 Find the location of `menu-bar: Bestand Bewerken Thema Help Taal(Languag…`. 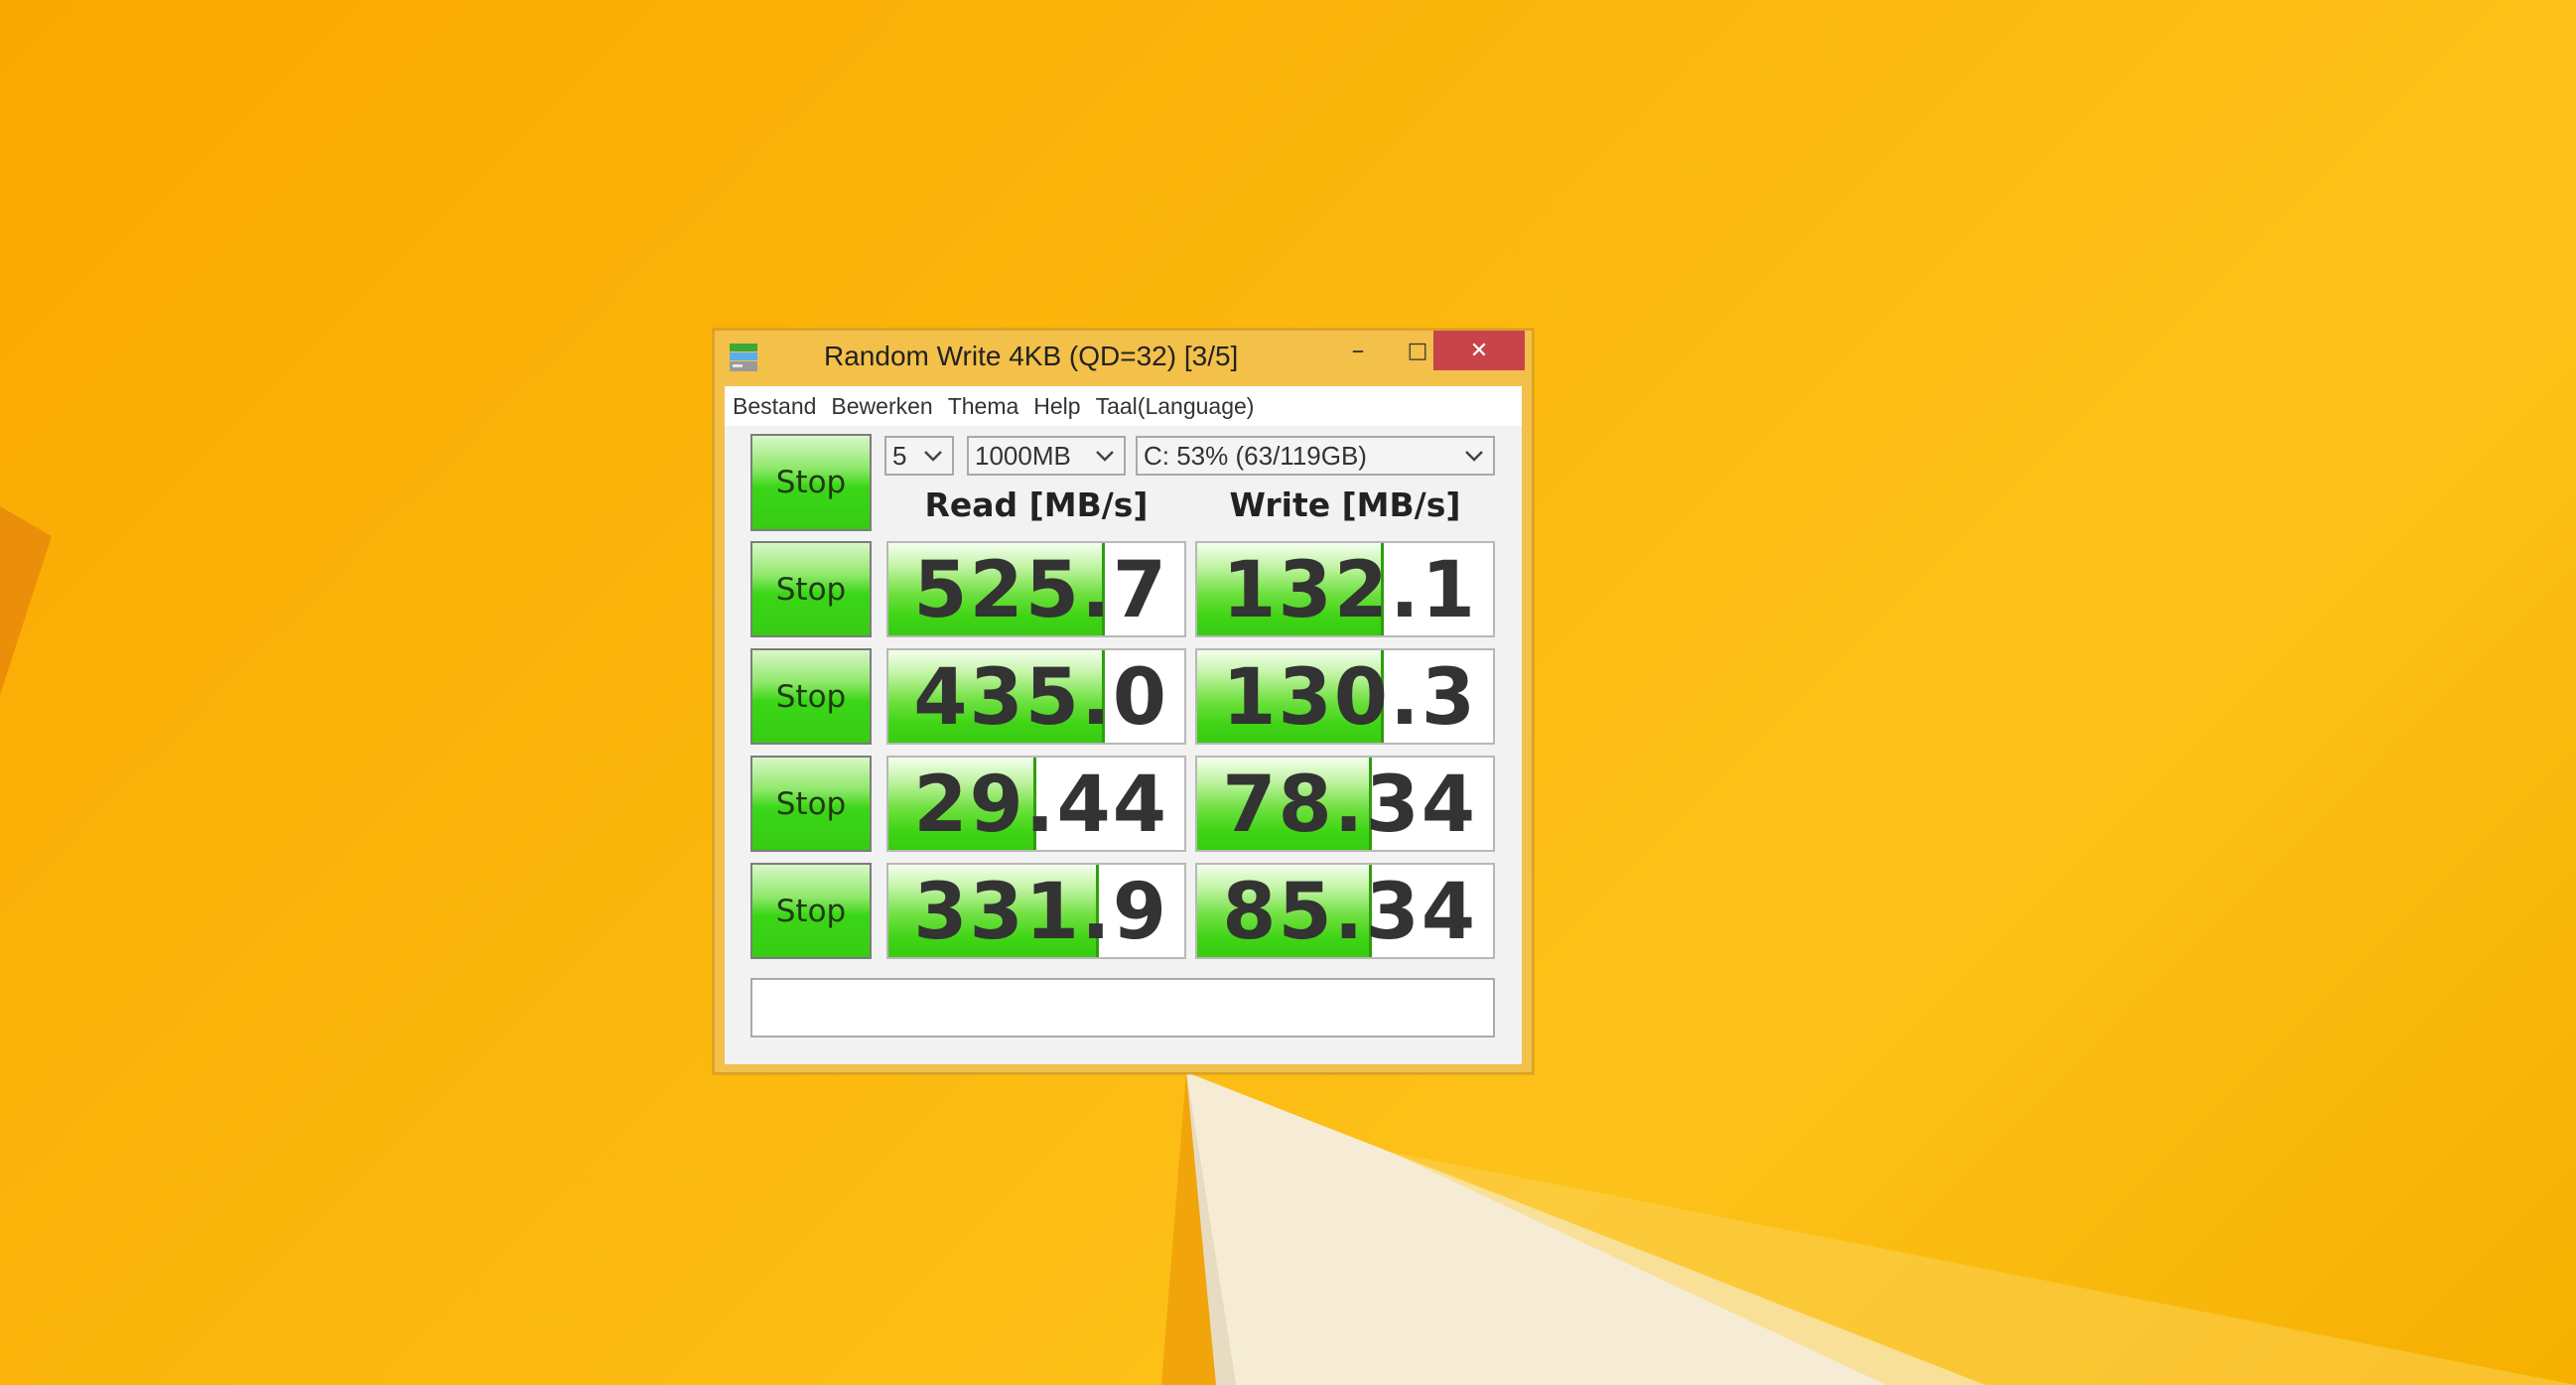

menu-bar: Bestand Bewerken Thema Help Taal(Languag… is located at coordinates (1123, 406).